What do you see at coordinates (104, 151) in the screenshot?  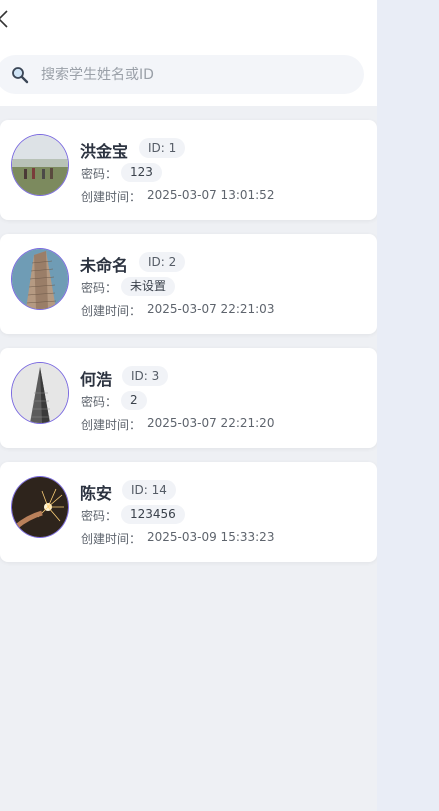 I see `student-name: 洪金宝` at bounding box center [104, 151].